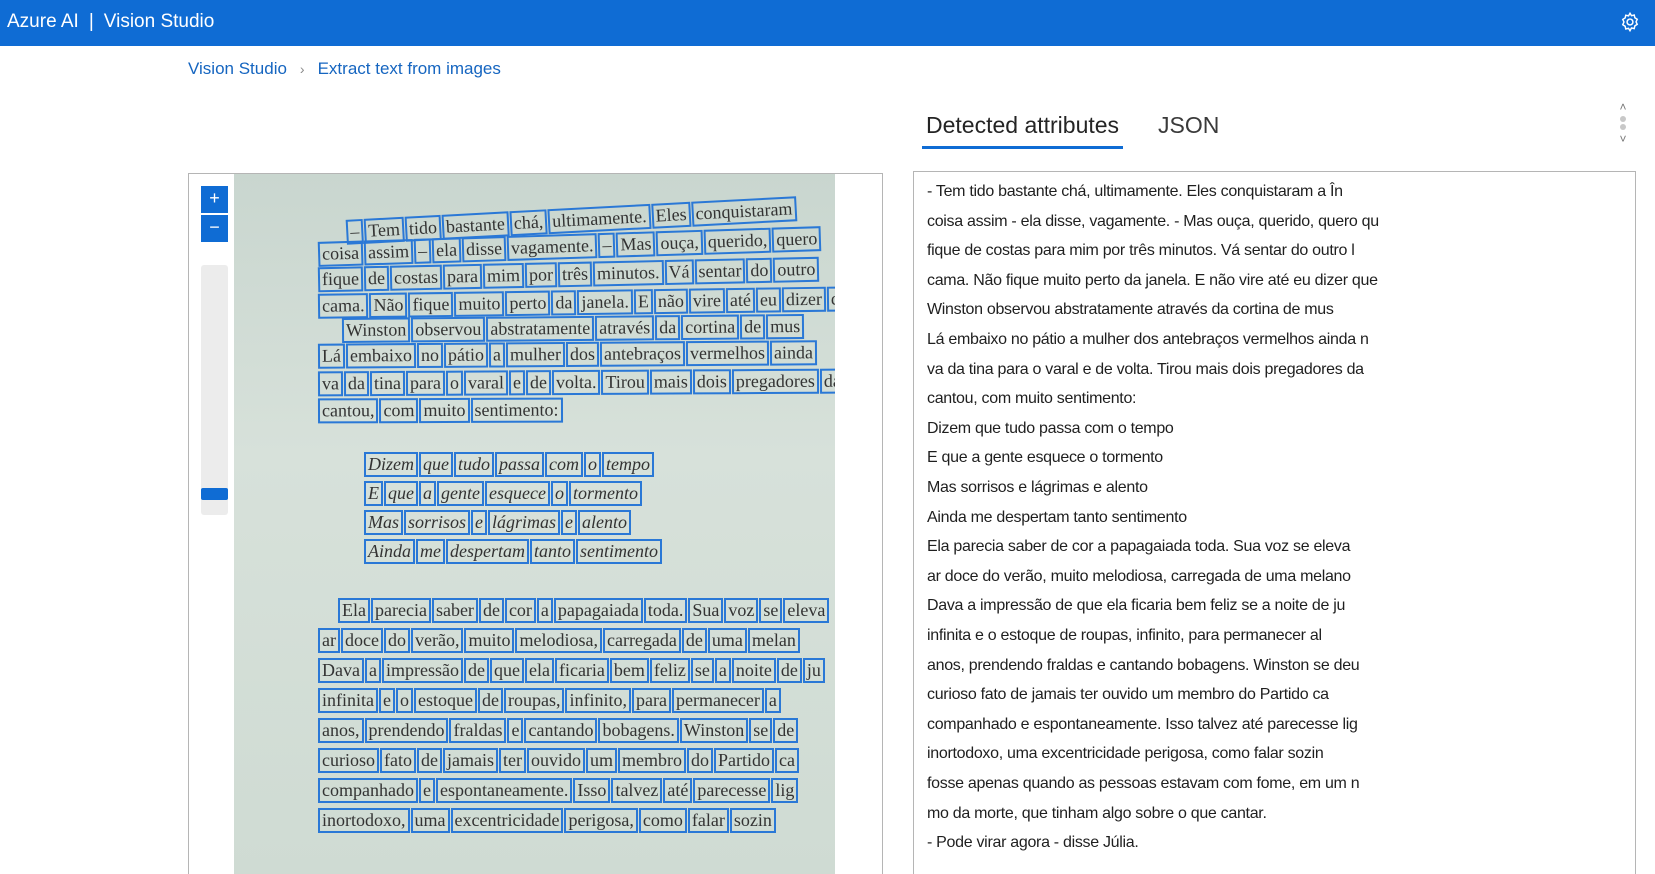 The image size is (1655, 874). I want to click on ocr-word-box: varal, so click(486, 383).